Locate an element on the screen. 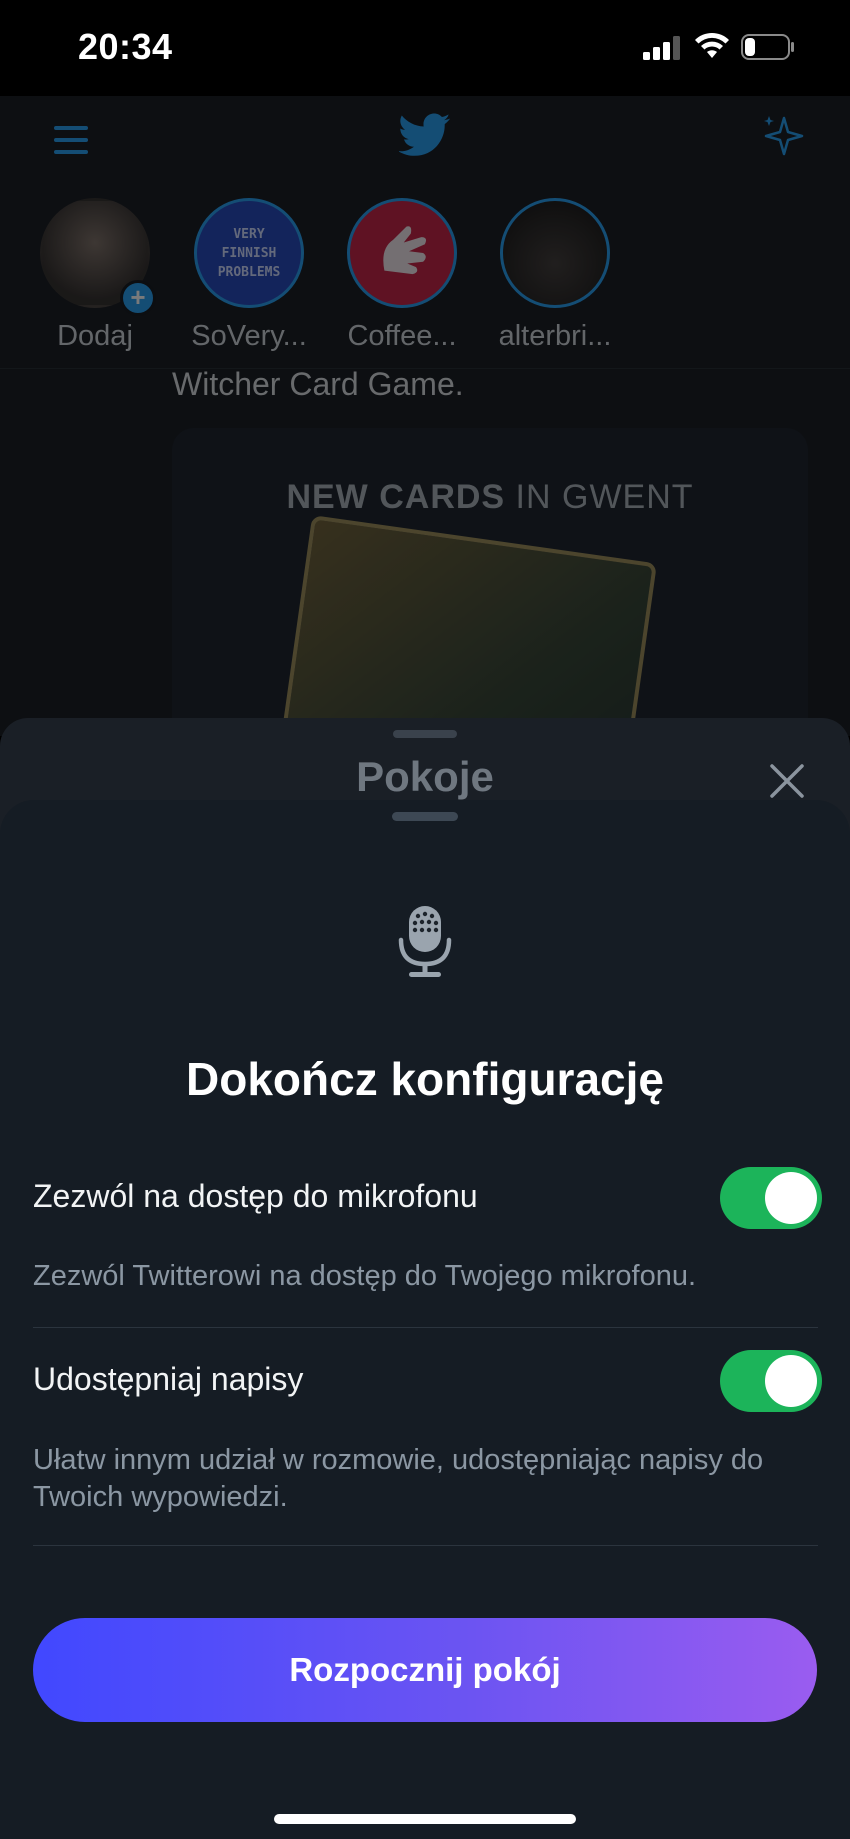  close-icon is located at coordinates (787, 781).